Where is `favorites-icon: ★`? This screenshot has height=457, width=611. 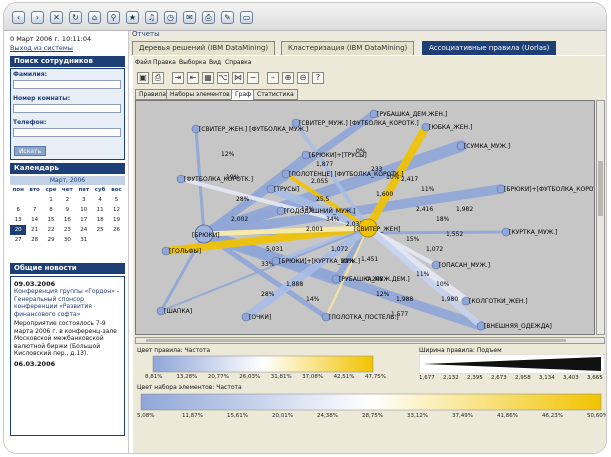
favorites-icon: ★ is located at coordinates (132, 17).